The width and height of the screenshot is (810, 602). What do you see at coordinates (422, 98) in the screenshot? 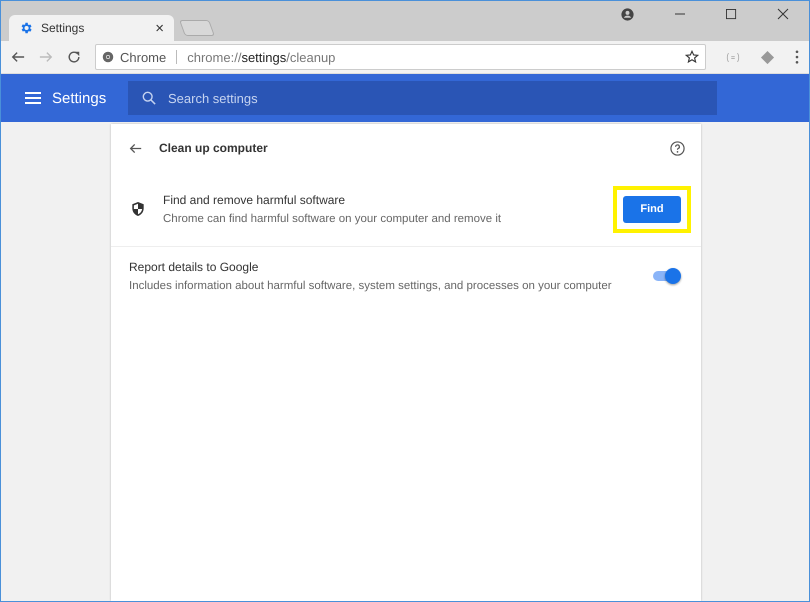
I see `search-field: Search settings` at bounding box center [422, 98].